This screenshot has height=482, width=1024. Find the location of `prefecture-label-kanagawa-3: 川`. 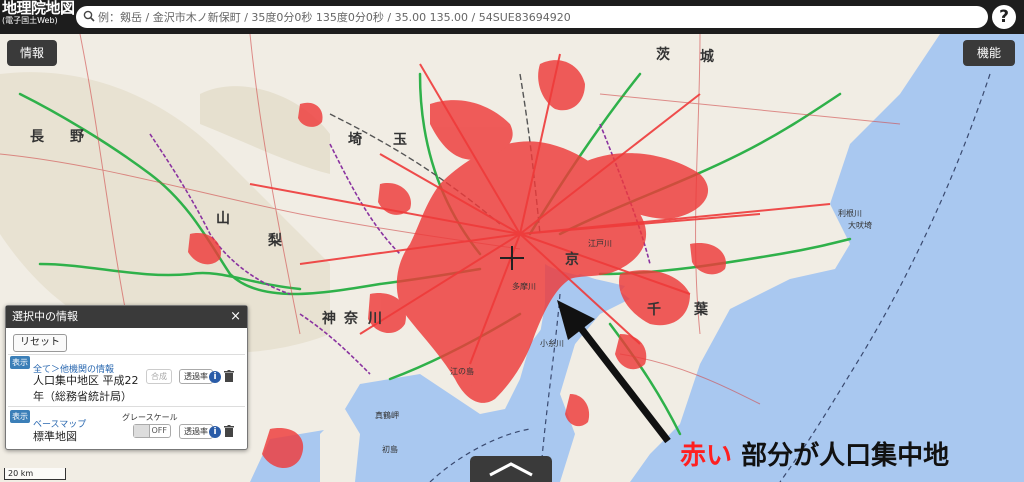

prefecture-label-kanagawa-3: 川 is located at coordinates (375, 319).